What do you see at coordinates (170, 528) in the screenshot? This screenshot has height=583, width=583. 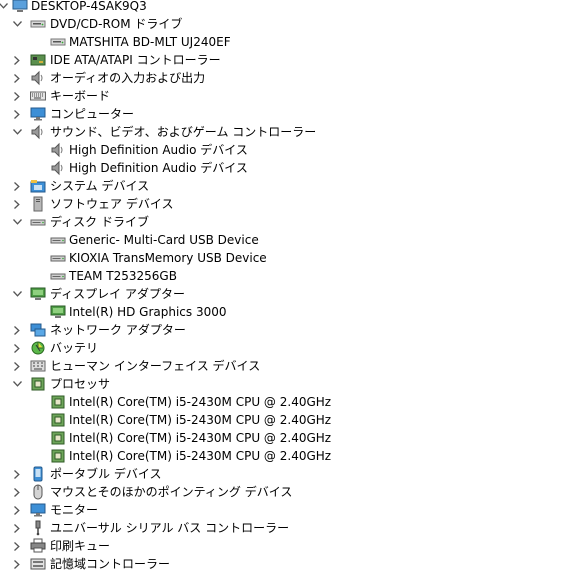 I see `tree-item-label: ユニバーサル シリアル バス コントローラー` at bounding box center [170, 528].